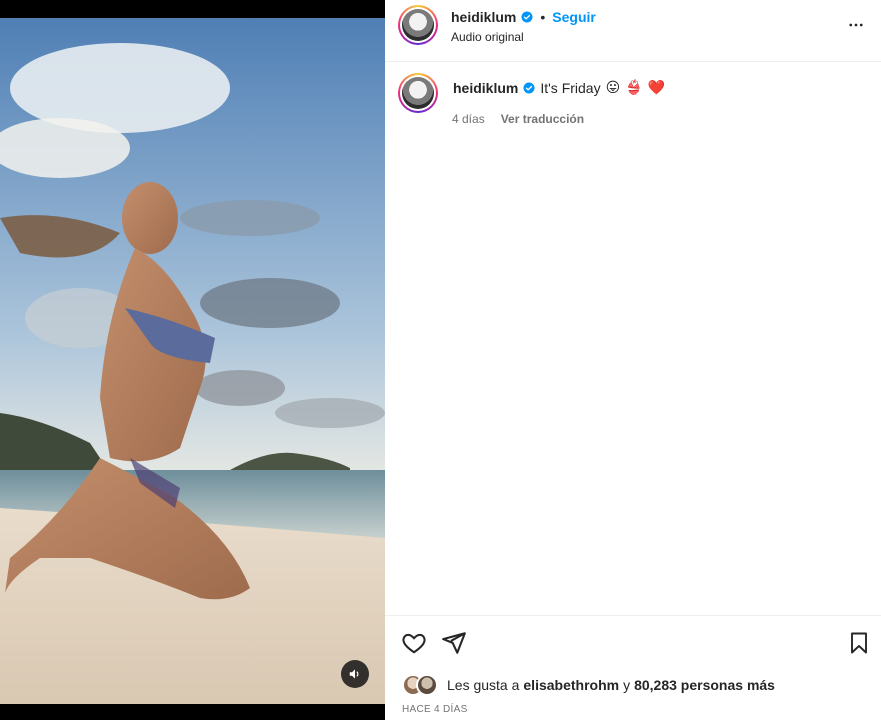 Image resolution: width=881 pixels, height=721 pixels. I want to click on likes-prefix: Les gusta a, so click(483, 685).